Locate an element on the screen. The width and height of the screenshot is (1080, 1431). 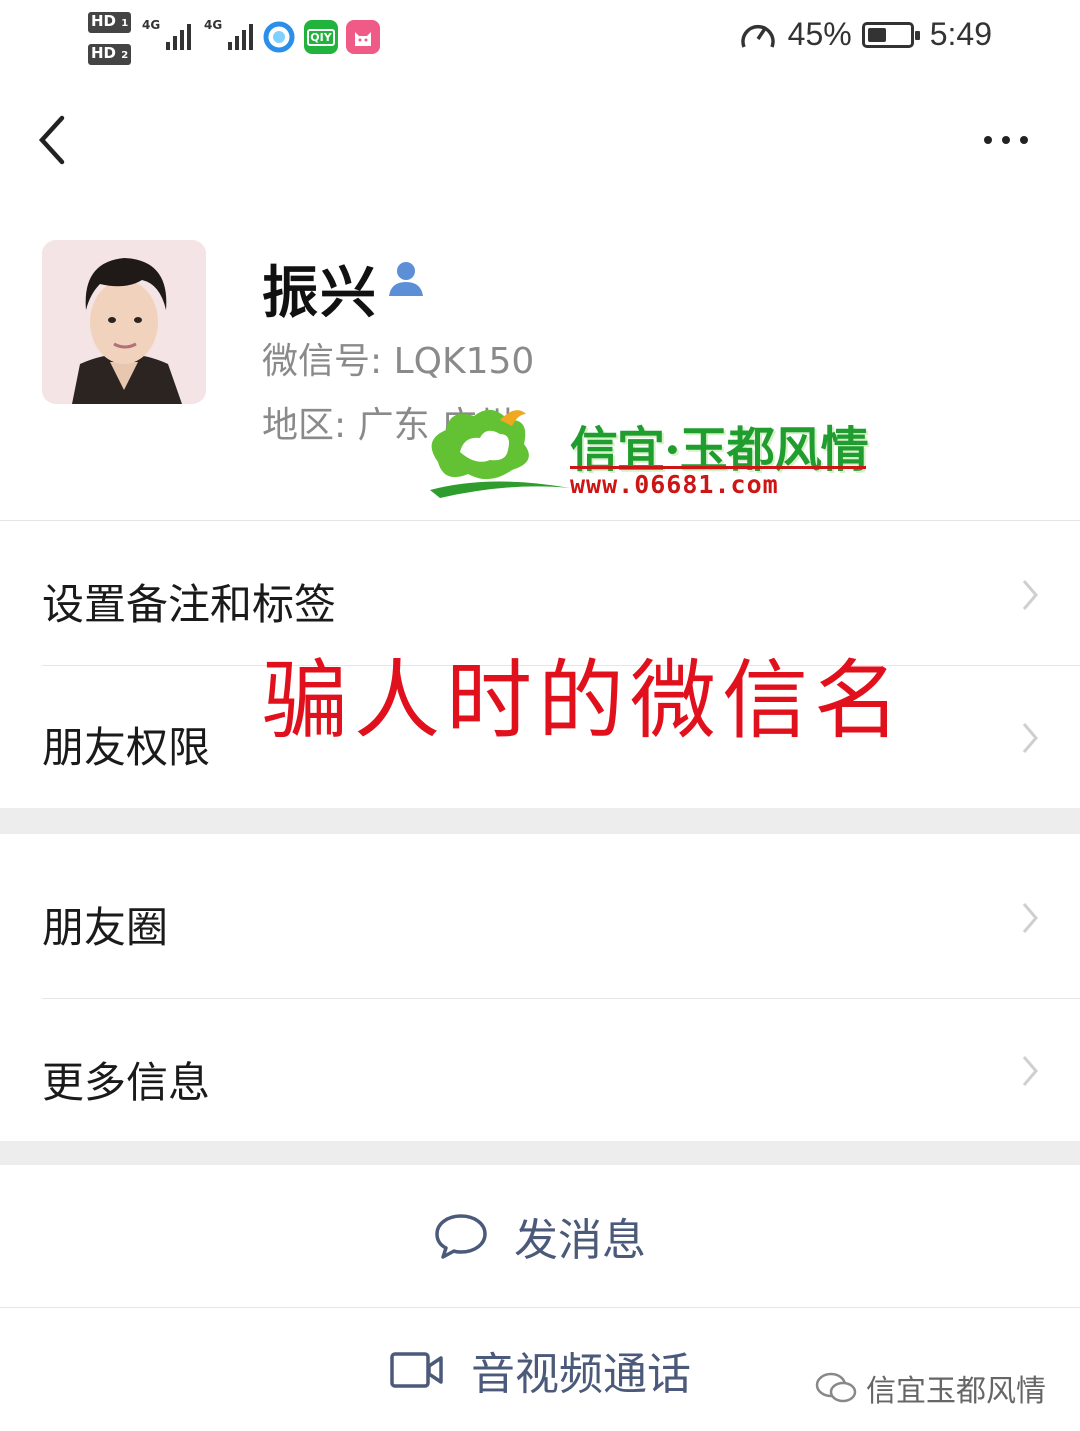
status-right: 45% 5:49 is located at coordinates (865, 34).